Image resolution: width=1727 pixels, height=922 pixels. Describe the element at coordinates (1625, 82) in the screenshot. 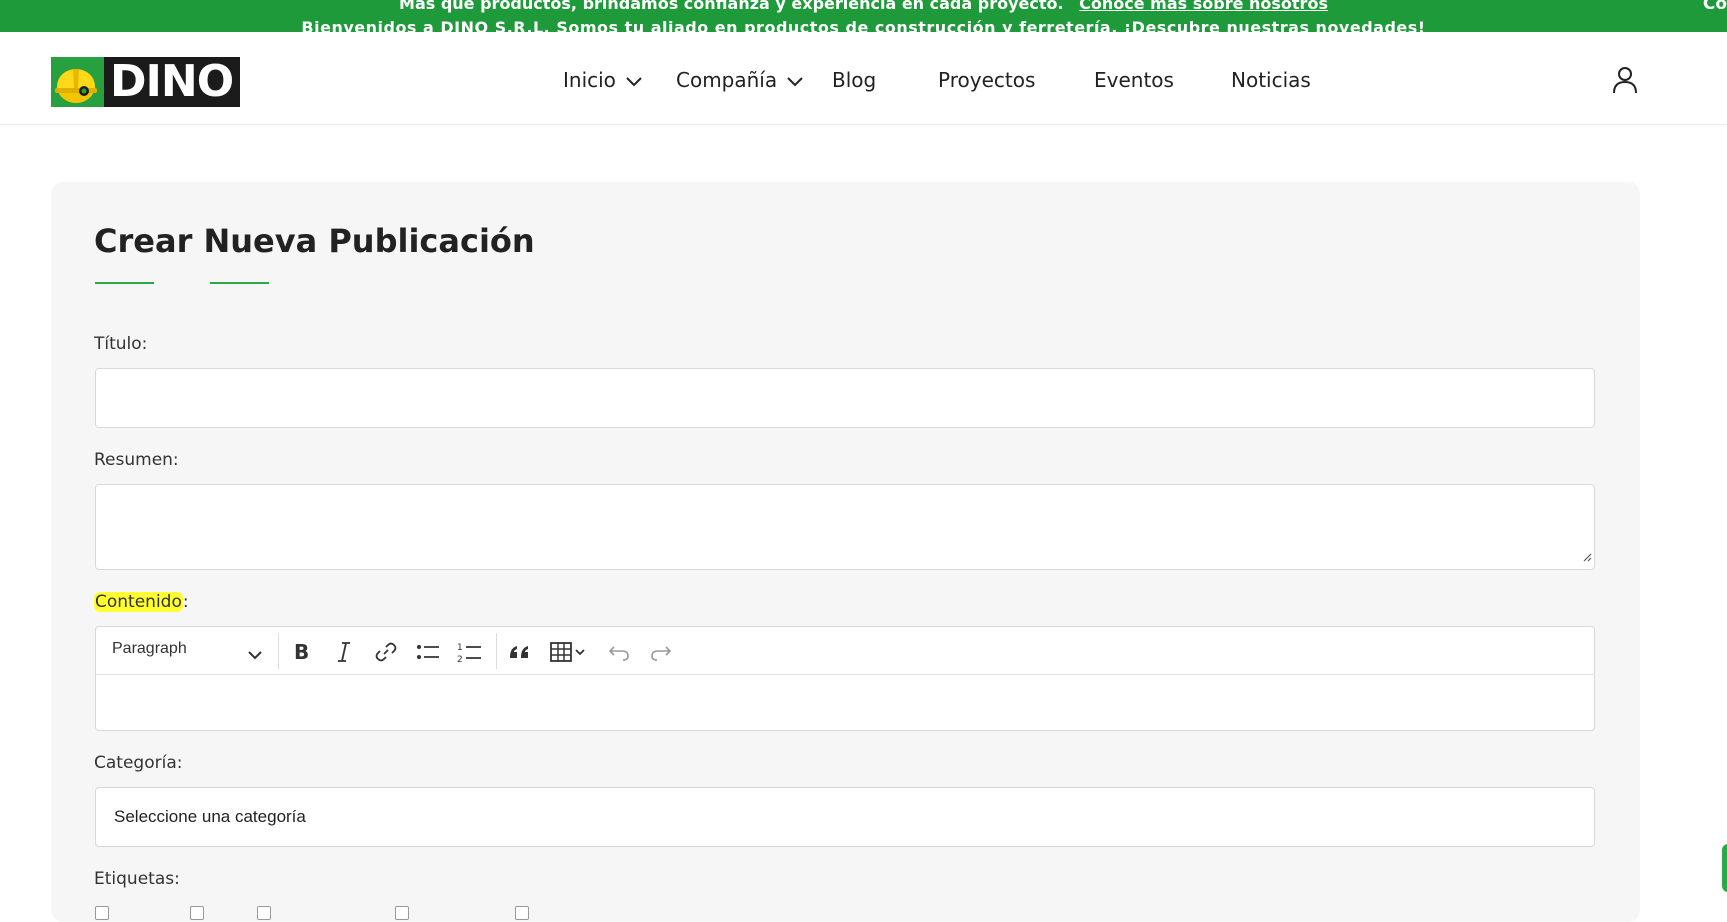

I see `user-icon` at that location.